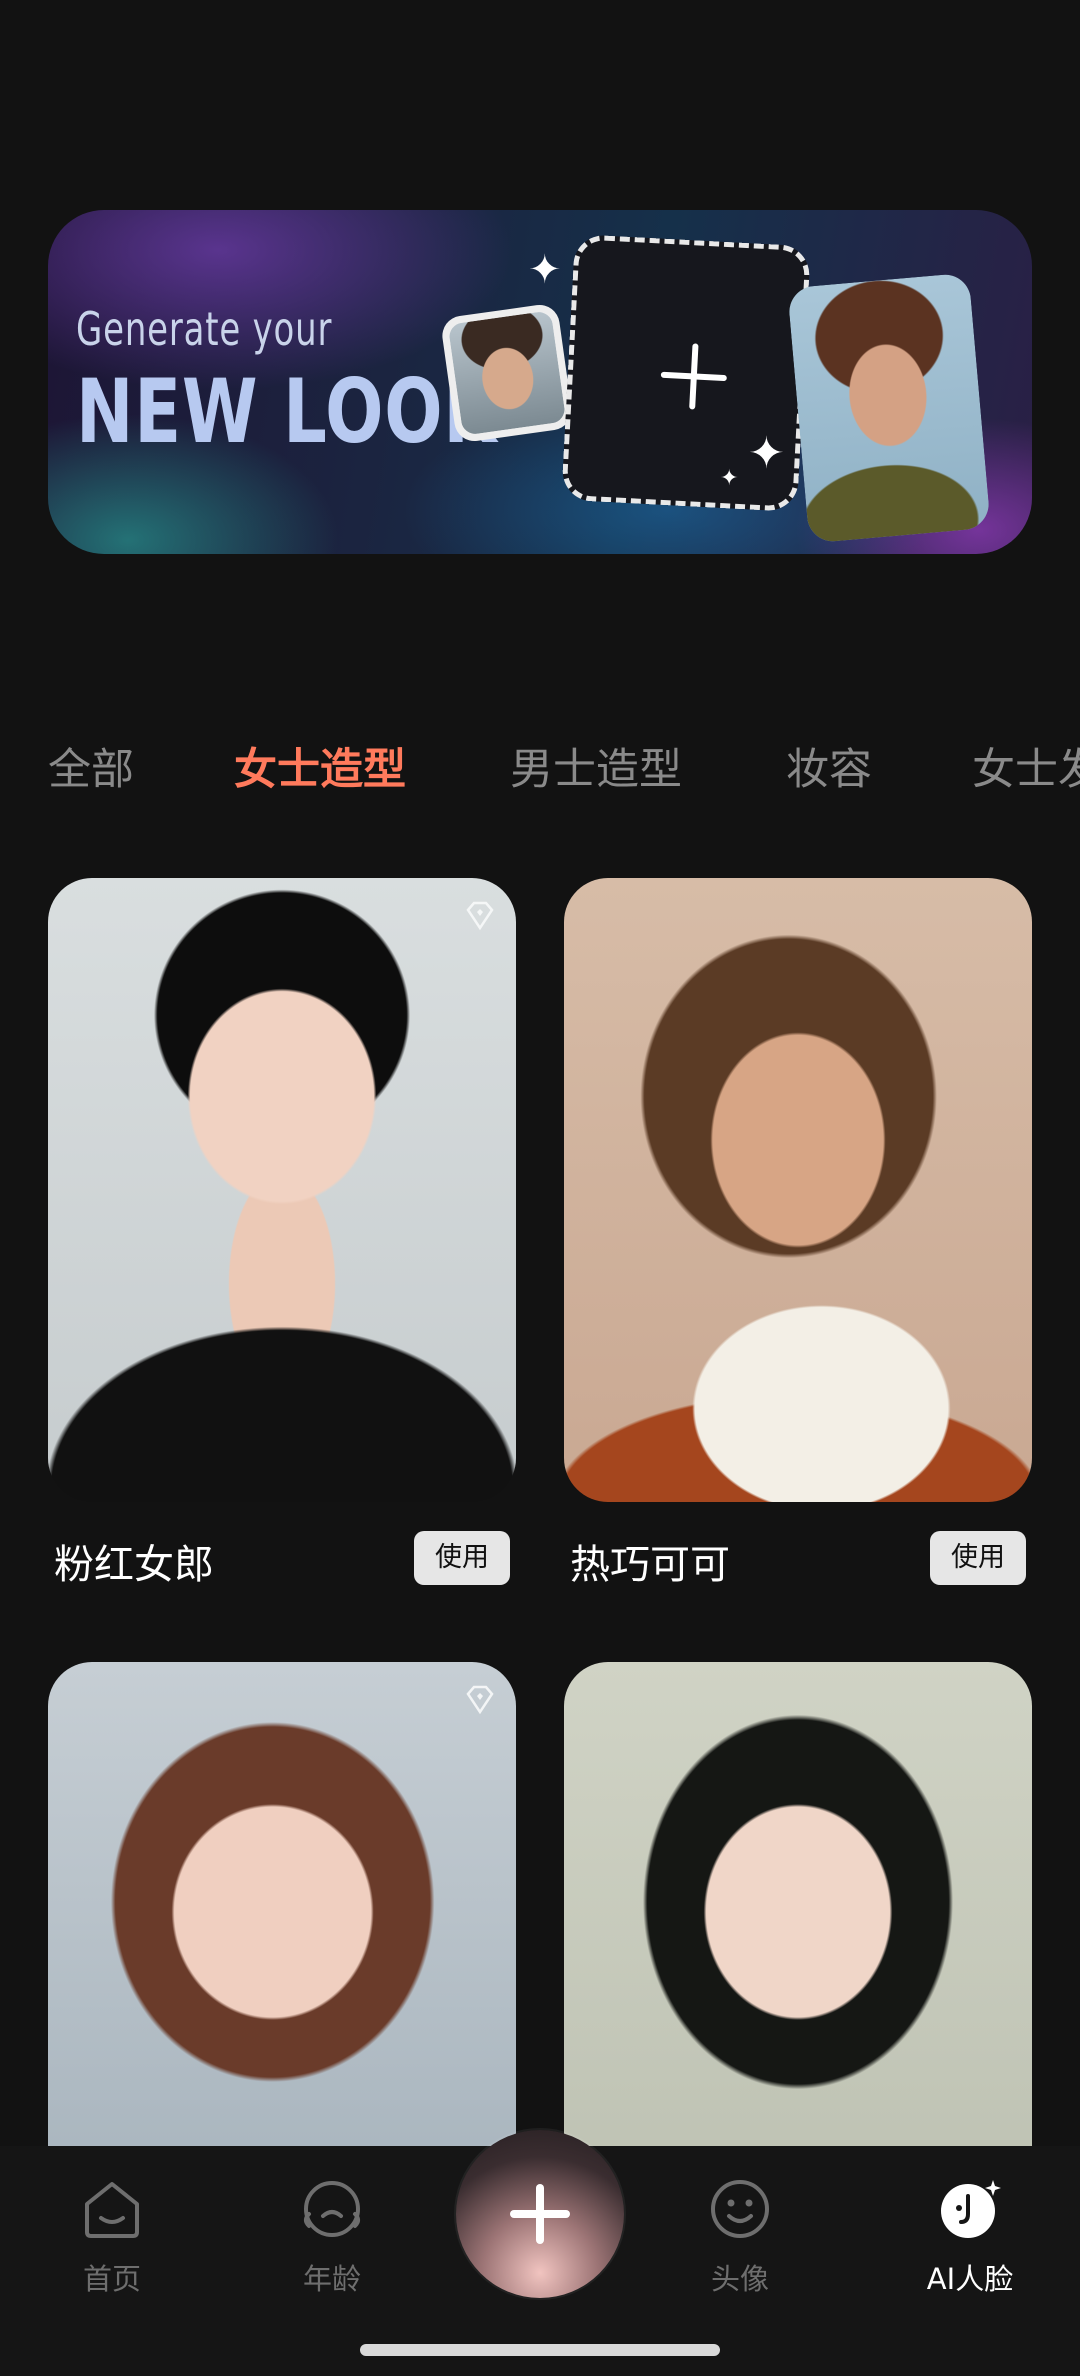 This screenshot has height=2376, width=1080. I want to click on home-indicator, so click(540, 2350).